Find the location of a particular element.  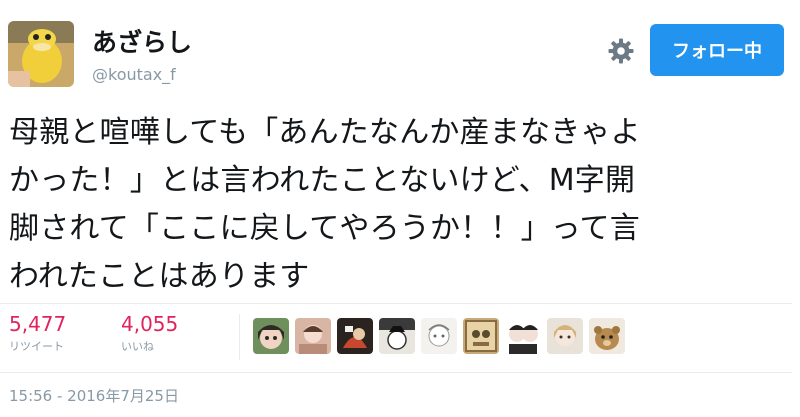

user-handle: @koutax_f is located at coordinates (134, 75).